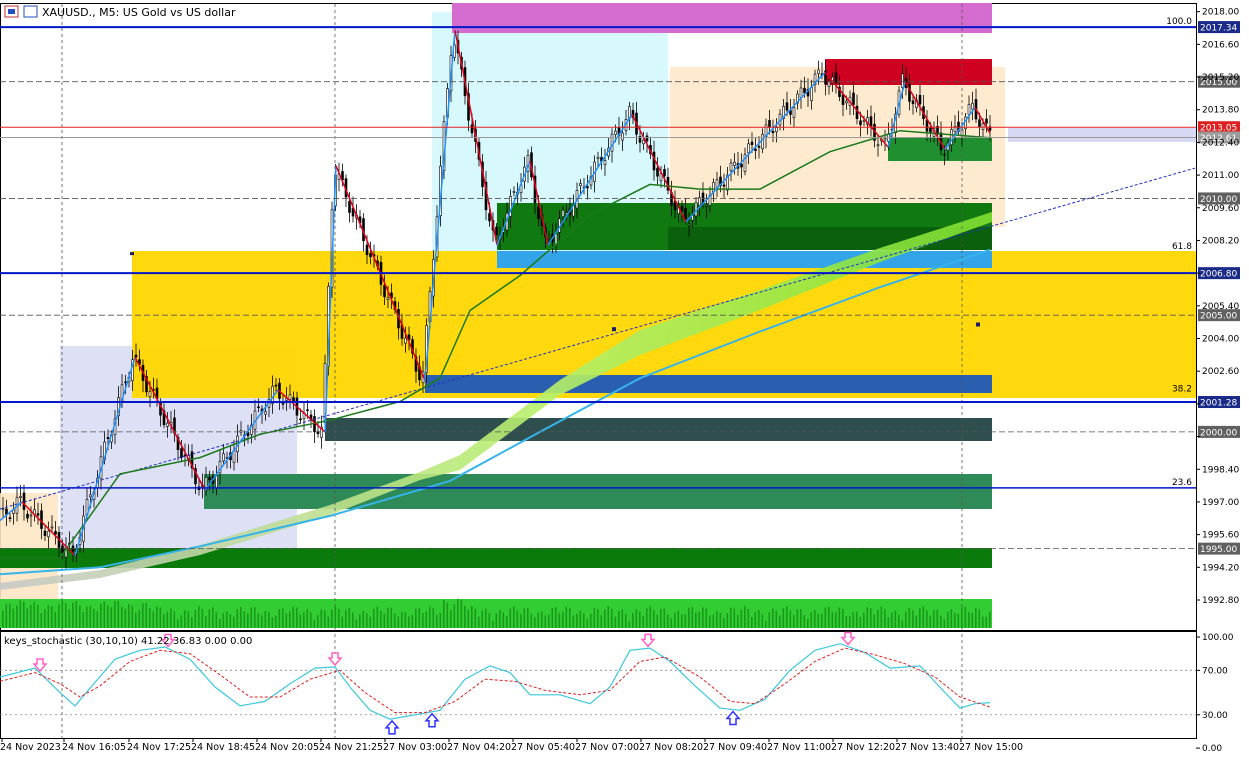 This screenshot has width=1249, height=757. I want to click on x-tick-label: 27 Nov 11:00, so click(799, 747).